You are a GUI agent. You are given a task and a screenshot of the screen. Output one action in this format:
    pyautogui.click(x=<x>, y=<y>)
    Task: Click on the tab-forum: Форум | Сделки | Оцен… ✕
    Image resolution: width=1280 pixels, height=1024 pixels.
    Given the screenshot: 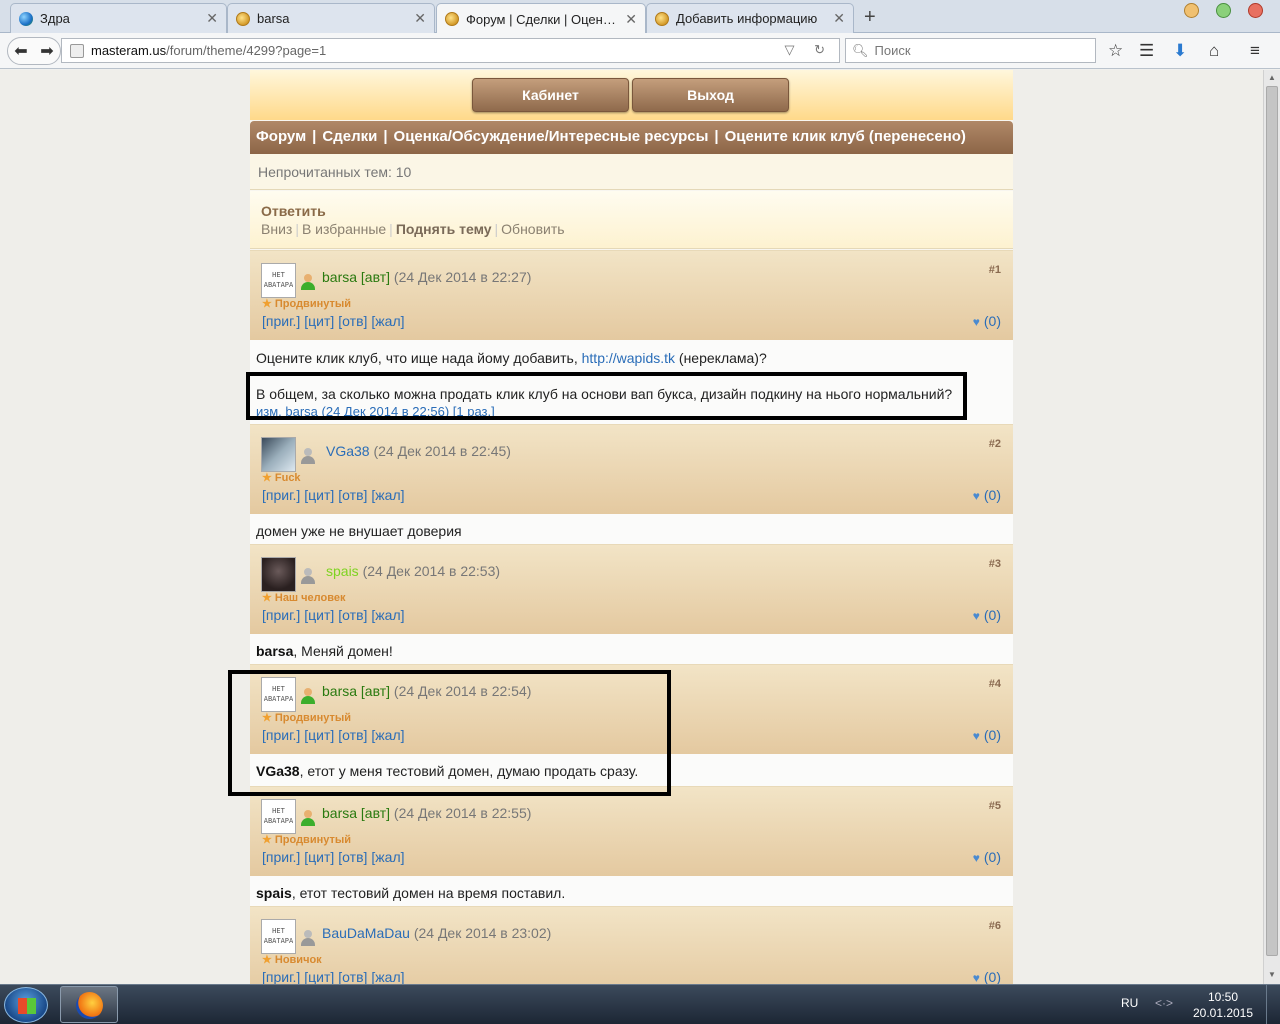 What is the action you would take?
    pyautogui.click(x=541, y=18)
    